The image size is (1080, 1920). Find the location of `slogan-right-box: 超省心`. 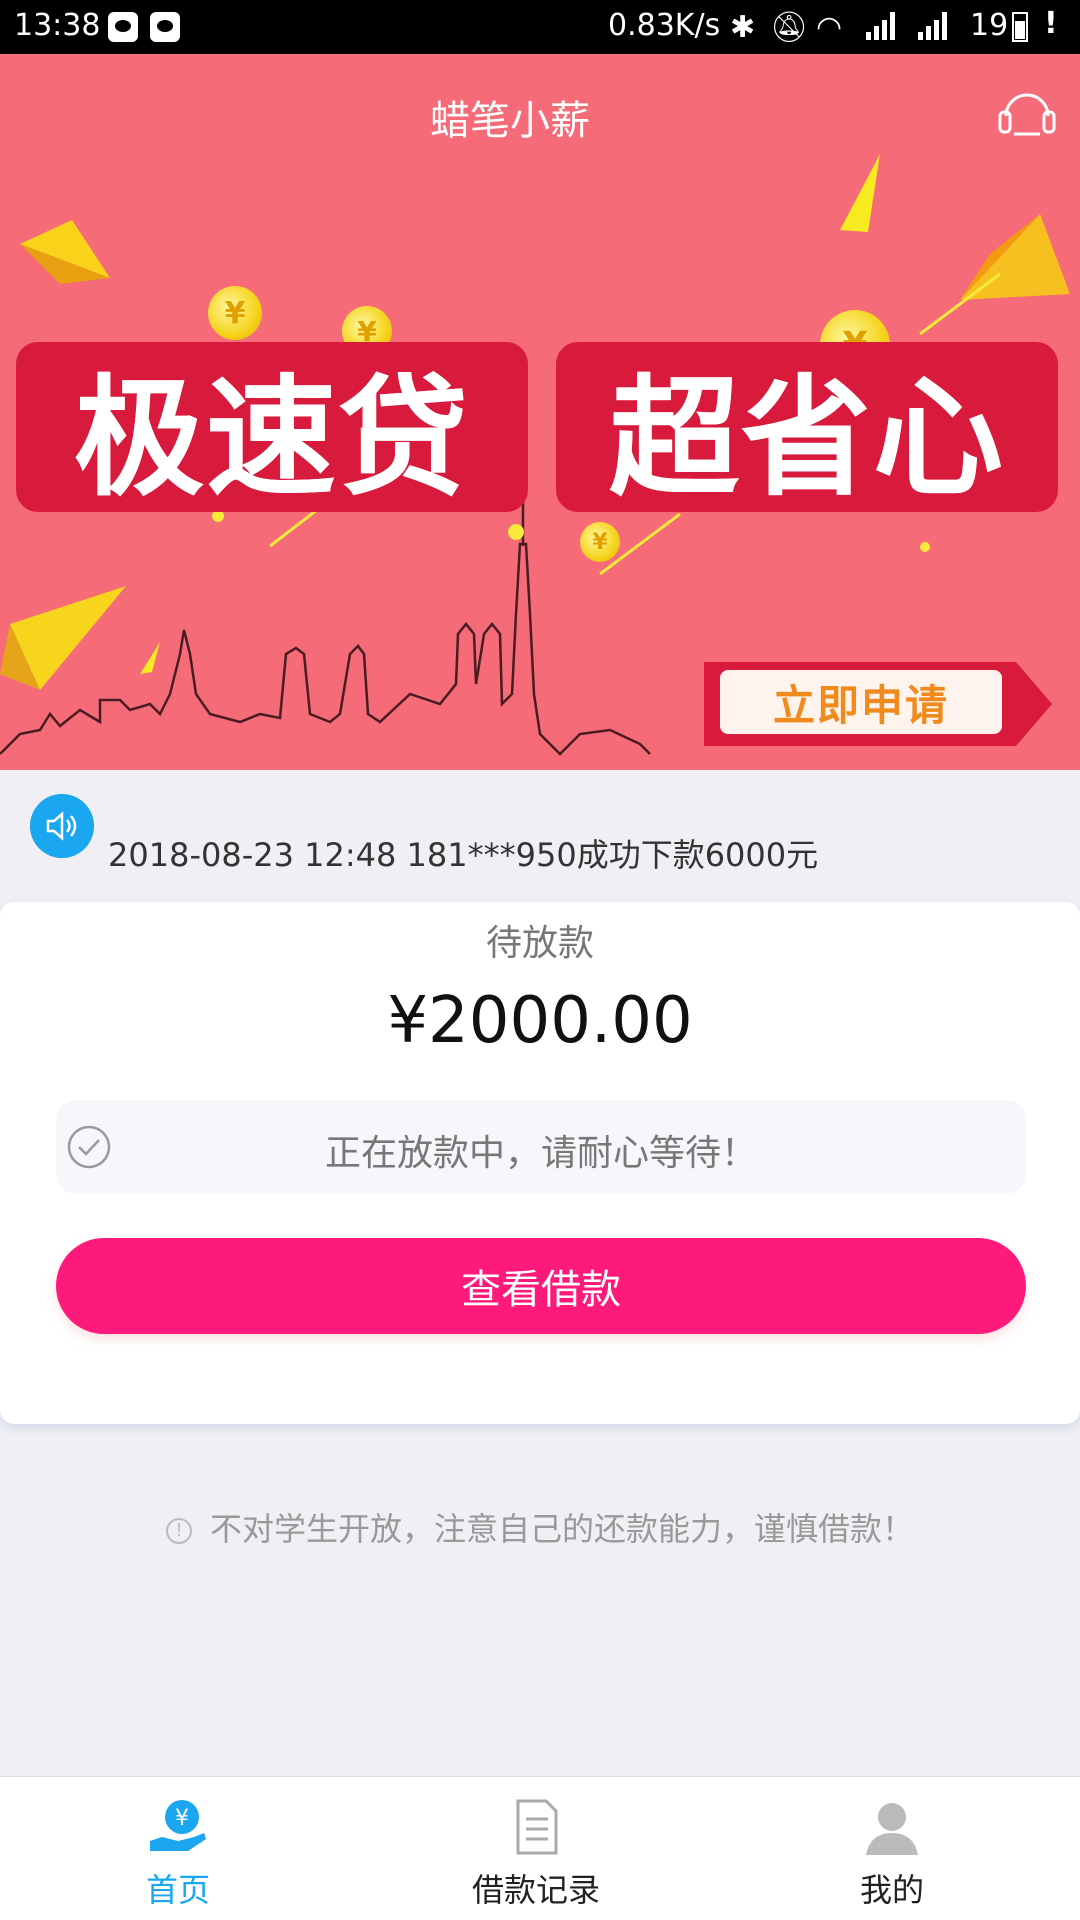

slogan-right-box: 超省心 is located at coordinates (807, 428).